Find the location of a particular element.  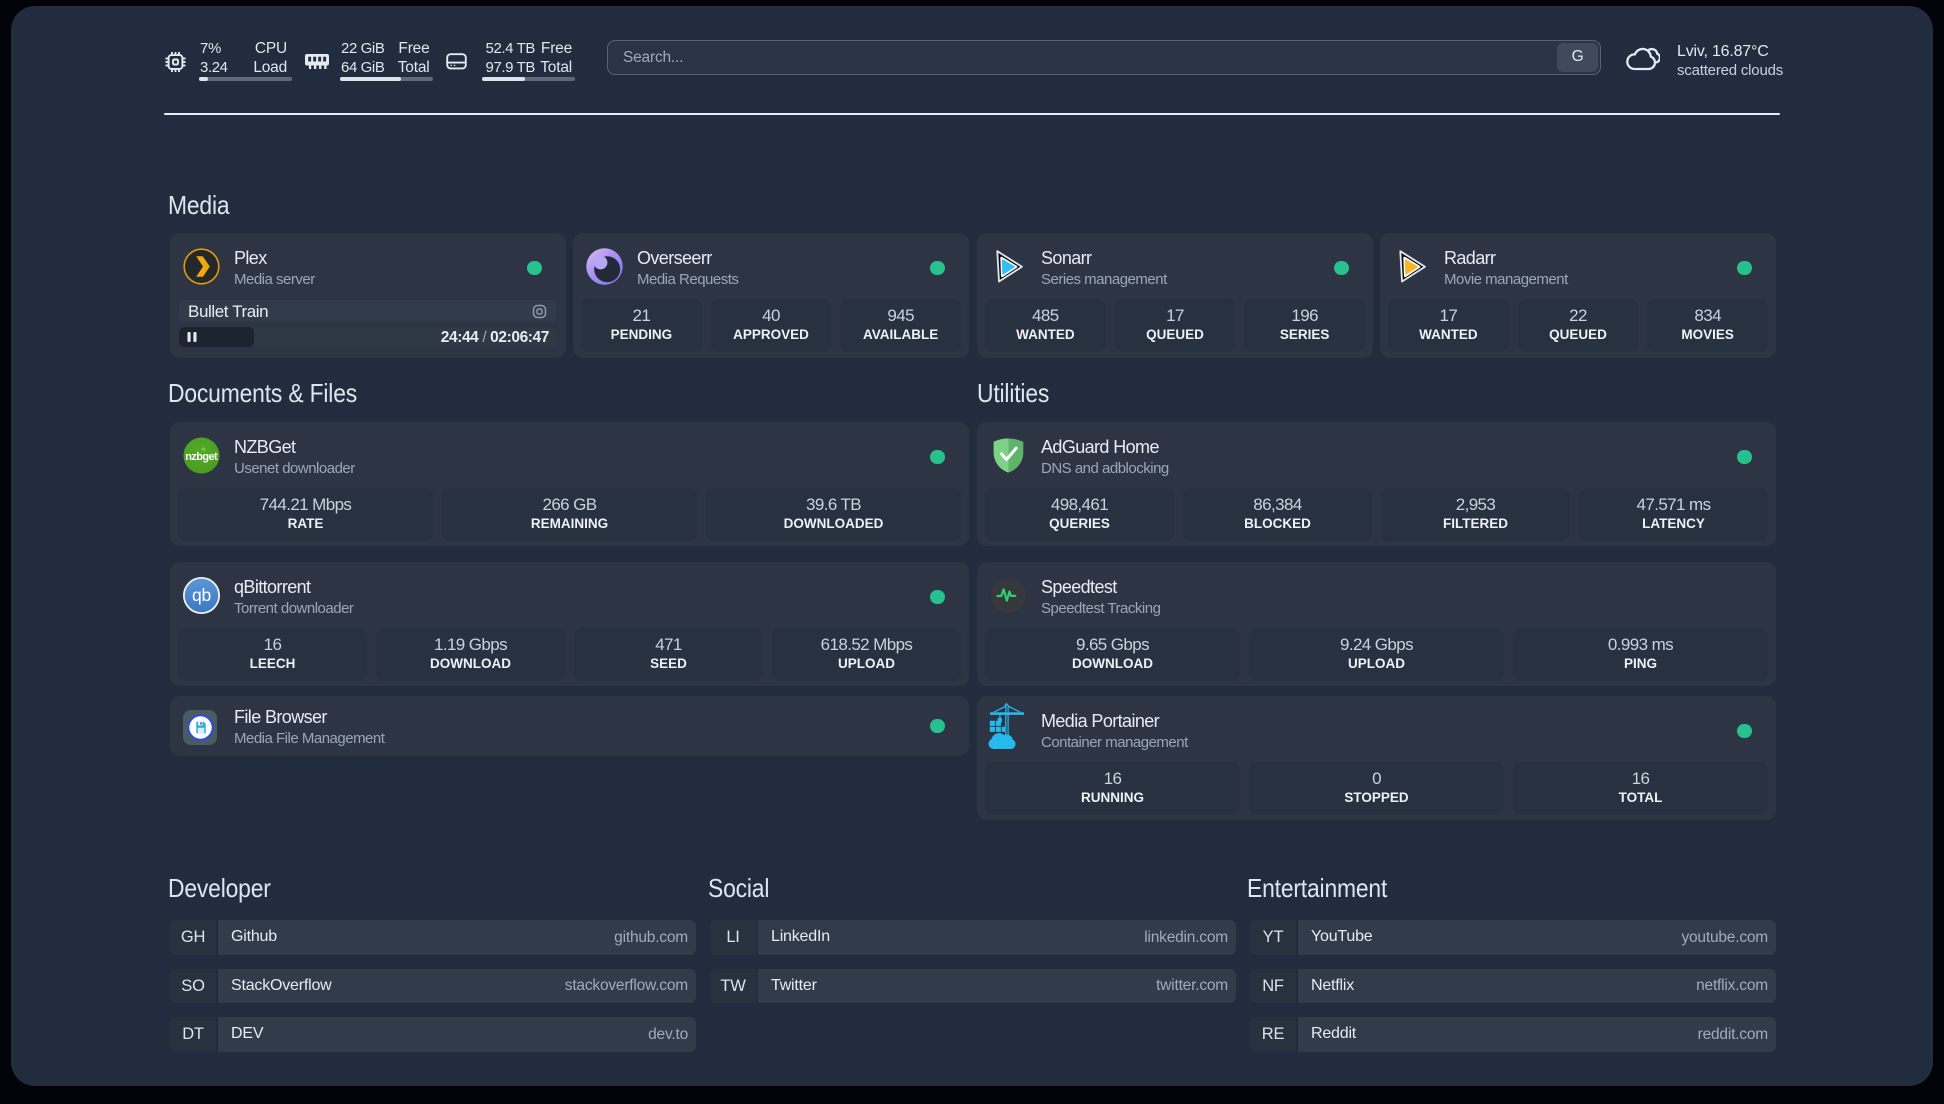

svg-text: nzbget is located at coordinates (201, 457).